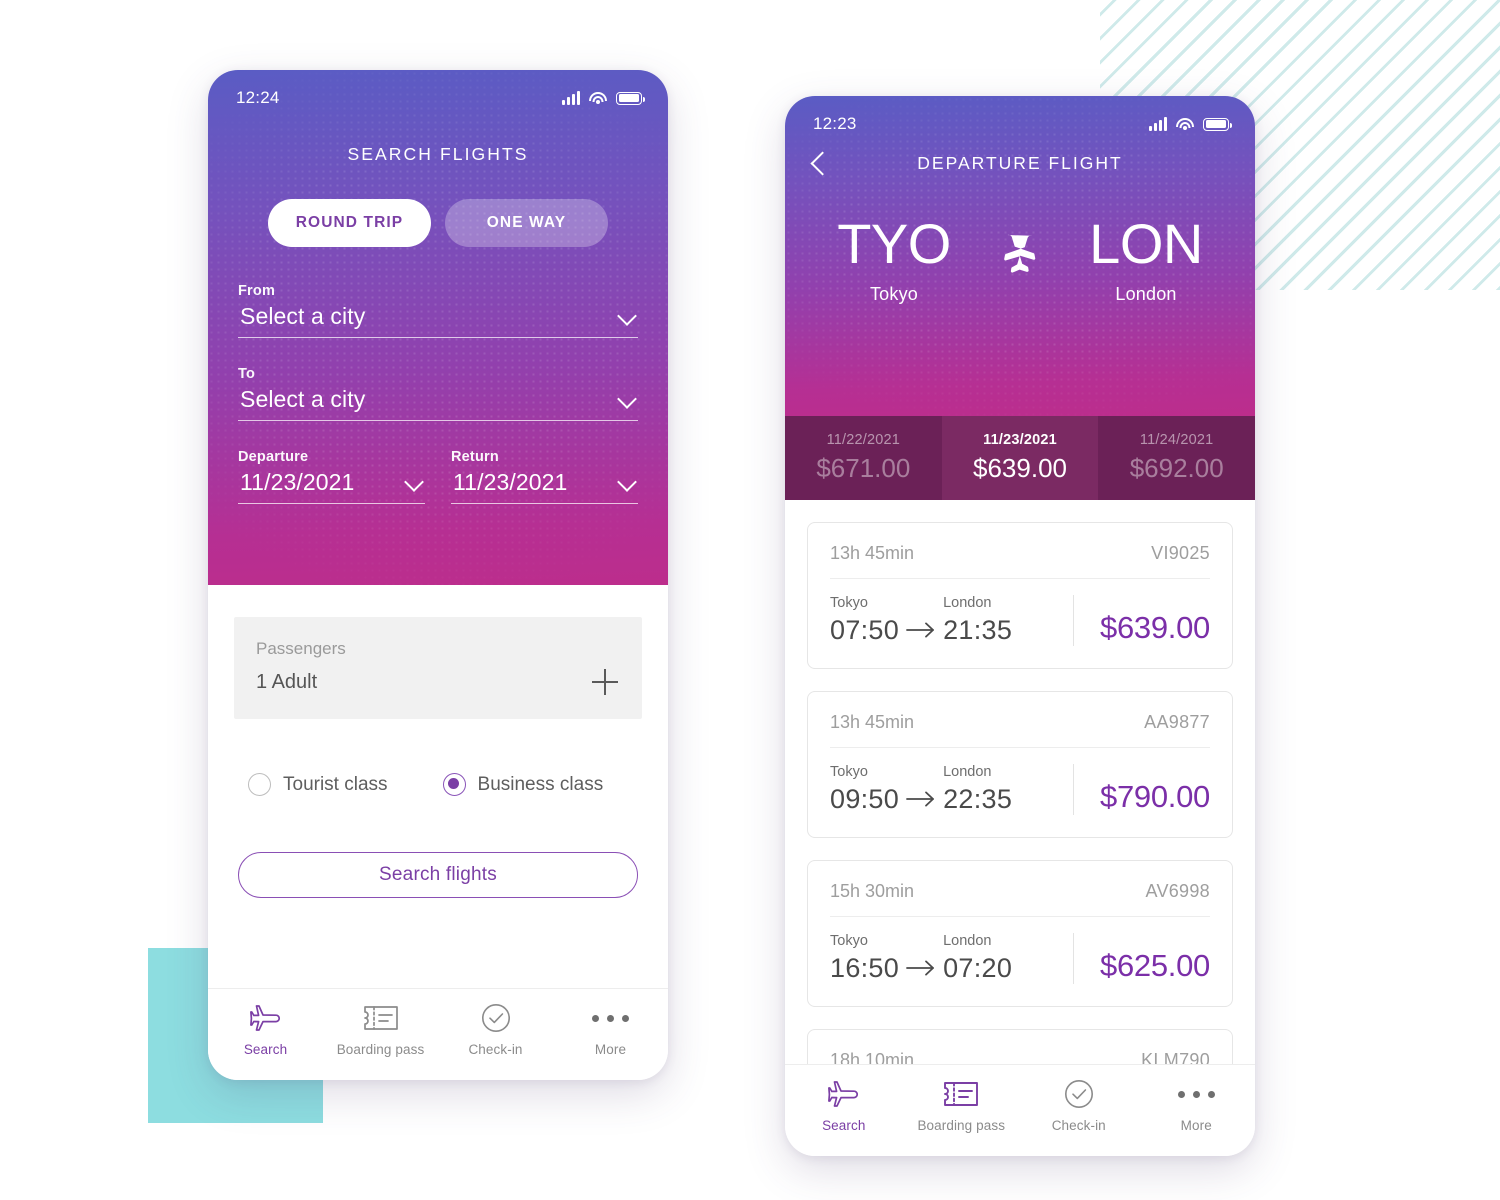 This screenshot has width=1500, height=1200. Describe the element at coordinates (1177, 722) in the screenshot. I see `flight-code: AA9877` at that location.